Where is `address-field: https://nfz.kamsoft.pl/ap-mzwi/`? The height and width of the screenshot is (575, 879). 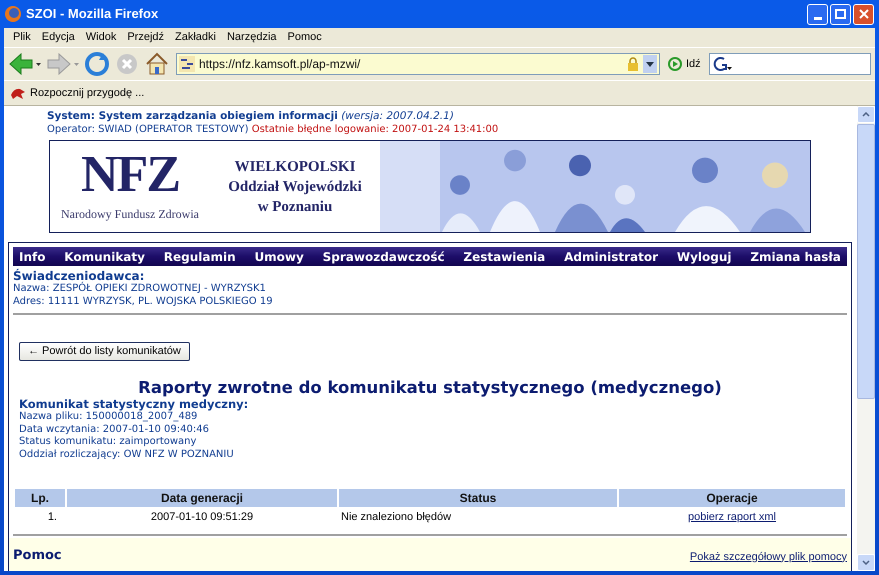 address-field: https://nfz.kamsoft.pl/ap-mzwi/ is located at coordinates (418, 64).